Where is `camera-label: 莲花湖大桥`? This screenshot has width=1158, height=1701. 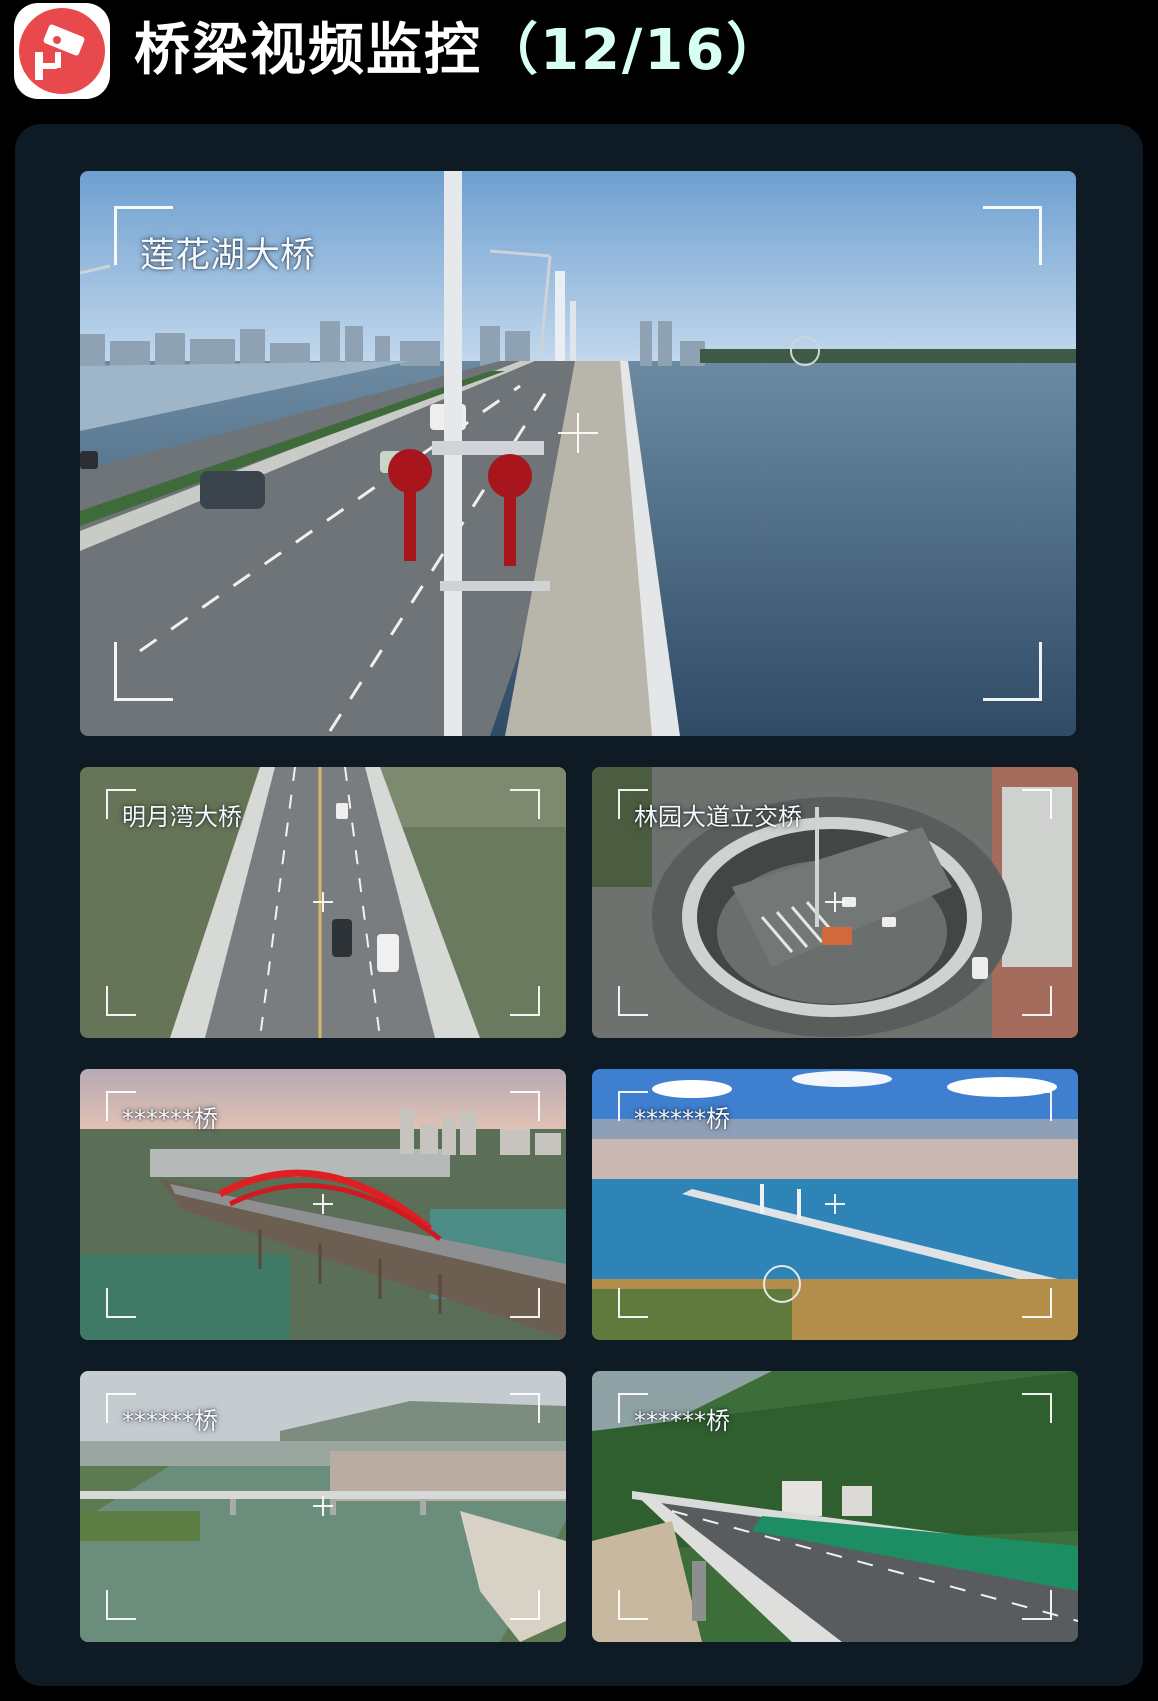 camera-label: 莲花湖大桥 is located at coordinates (228, 256).